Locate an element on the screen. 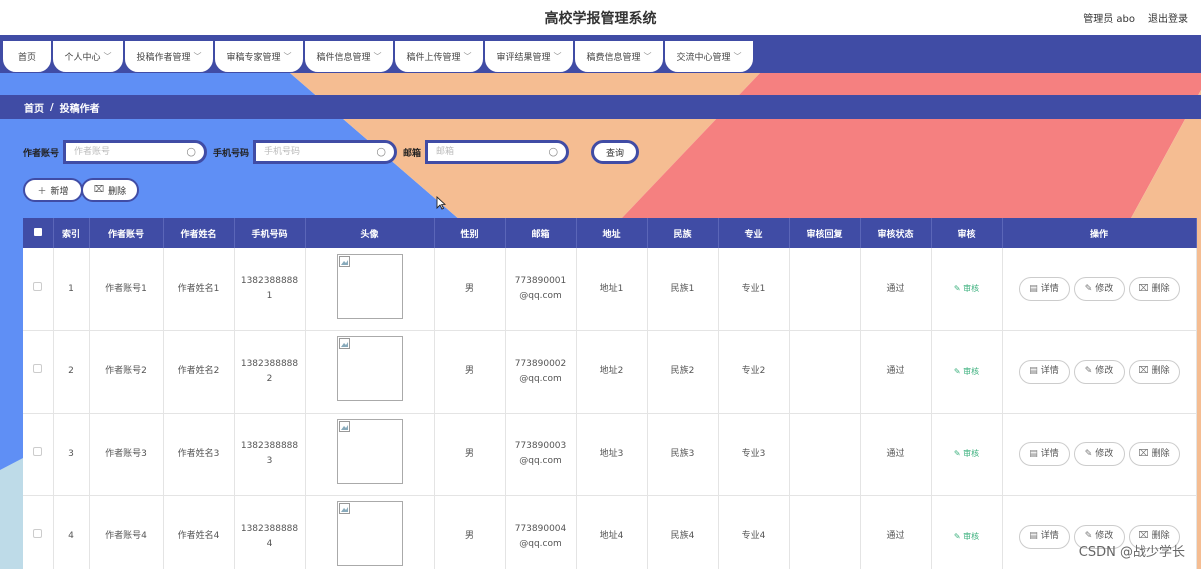  select-all-checkbox is located at coordinates (37, 231).